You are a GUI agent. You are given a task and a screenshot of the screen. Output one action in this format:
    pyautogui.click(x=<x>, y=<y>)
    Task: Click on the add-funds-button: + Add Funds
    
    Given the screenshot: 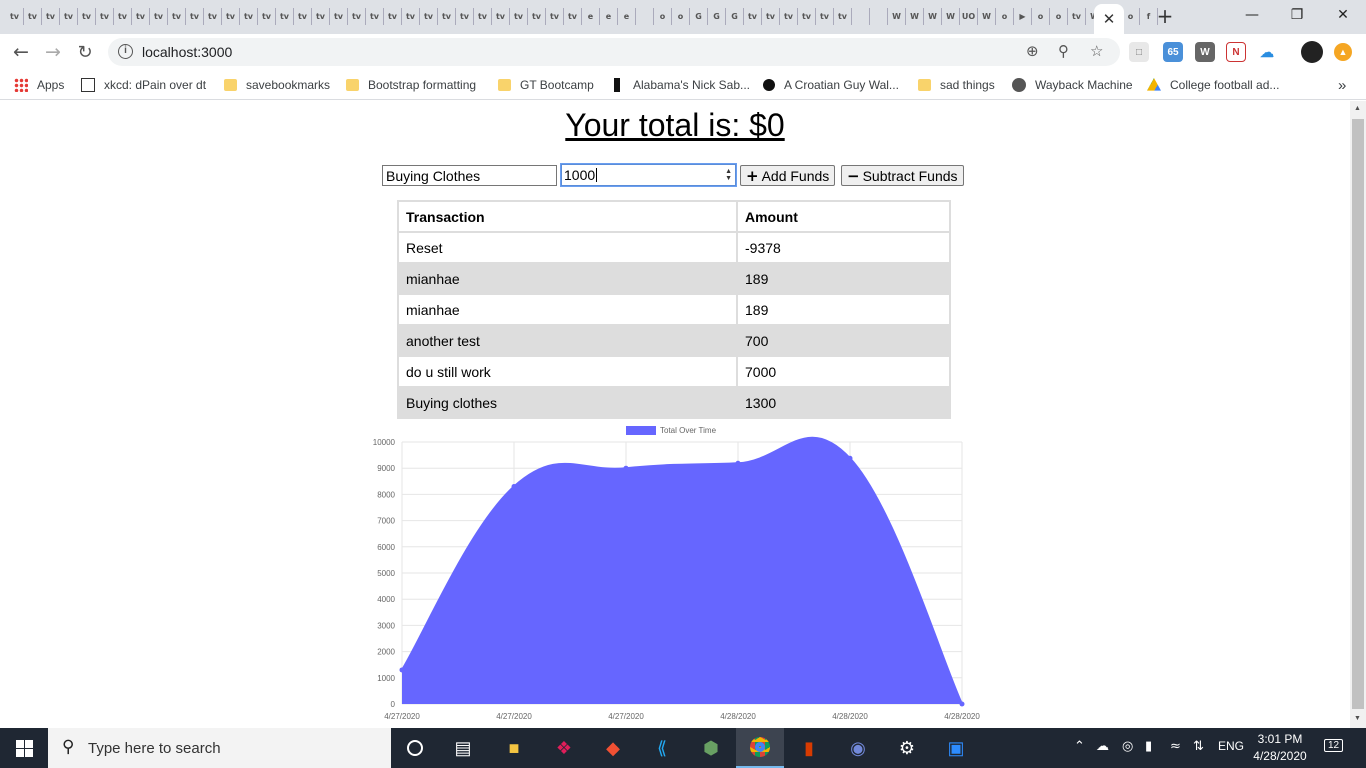 What is the action you would take?
    pyautogui.click(x=788, y=175)
    